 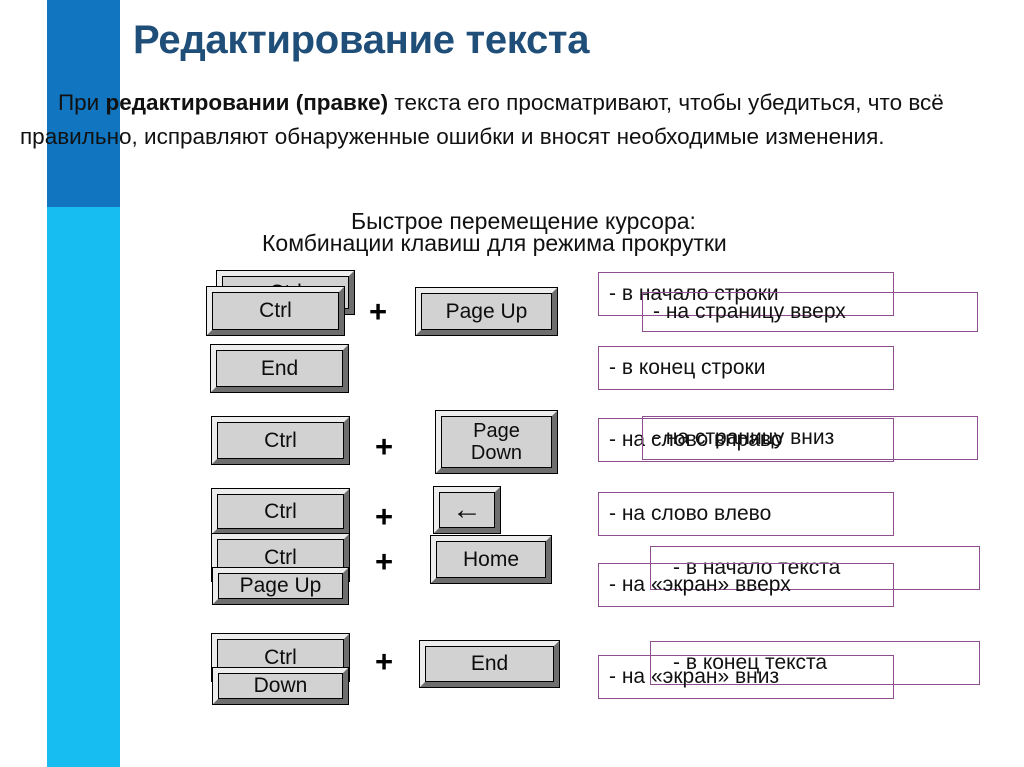 I want to click on desc-screen-up: - на «экран» вверх, so click(x=746, y=585).